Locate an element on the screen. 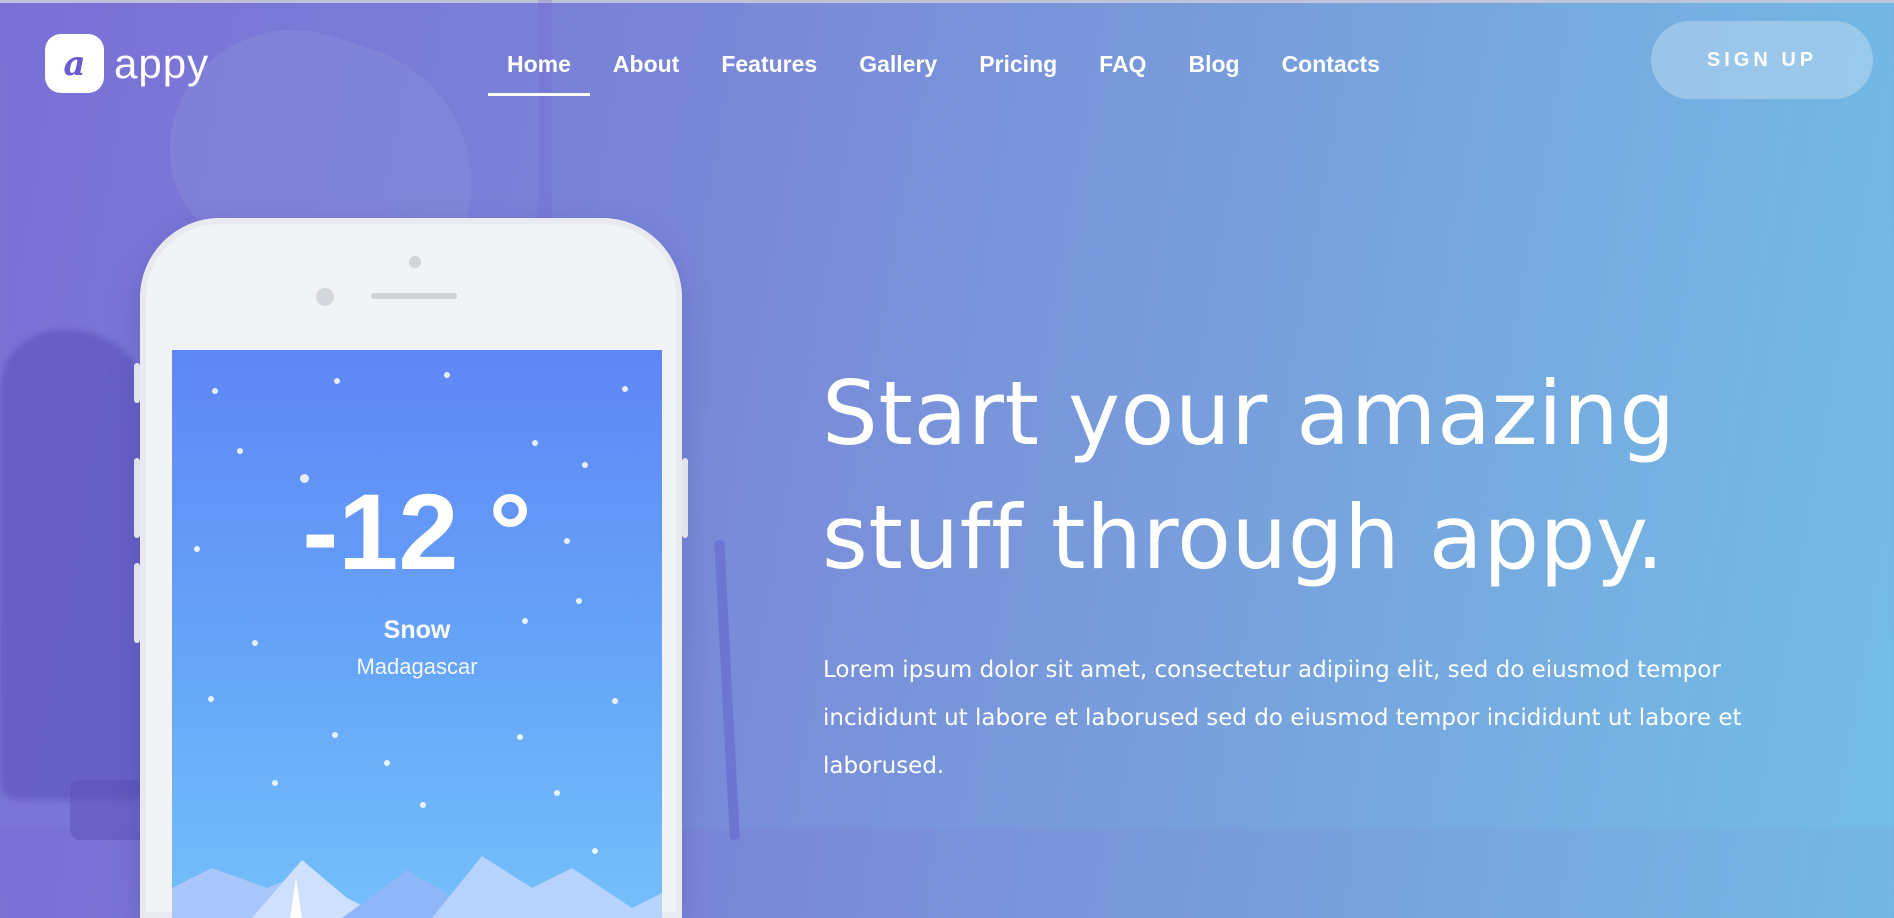 This screenshot has width=1894, height=918. mountains-illustration is located at coordinates (417, 887).